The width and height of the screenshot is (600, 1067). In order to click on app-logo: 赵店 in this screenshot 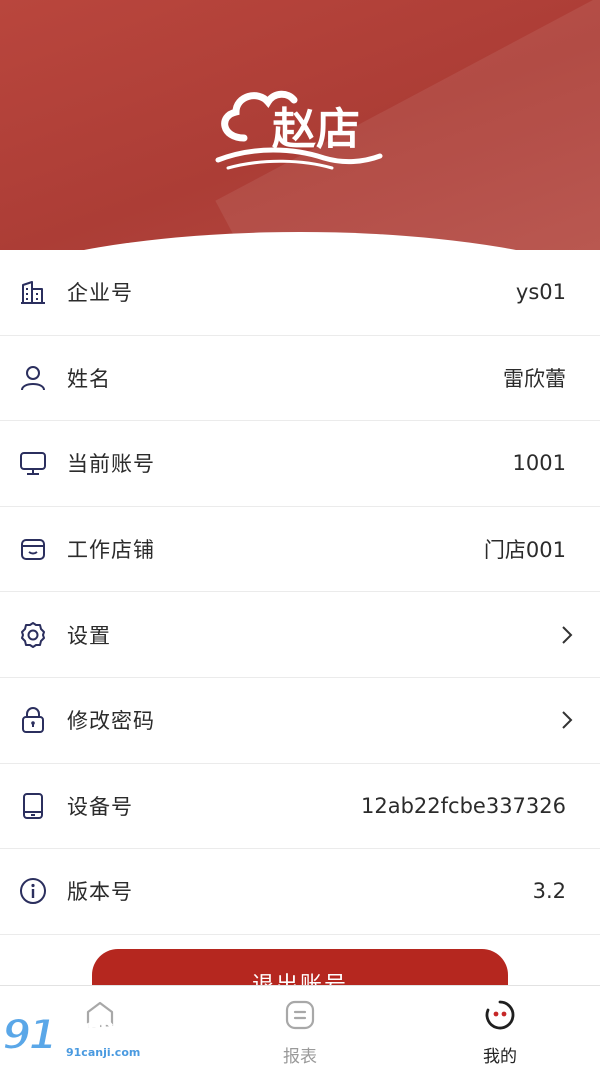, I will do `click(299, 130)`.